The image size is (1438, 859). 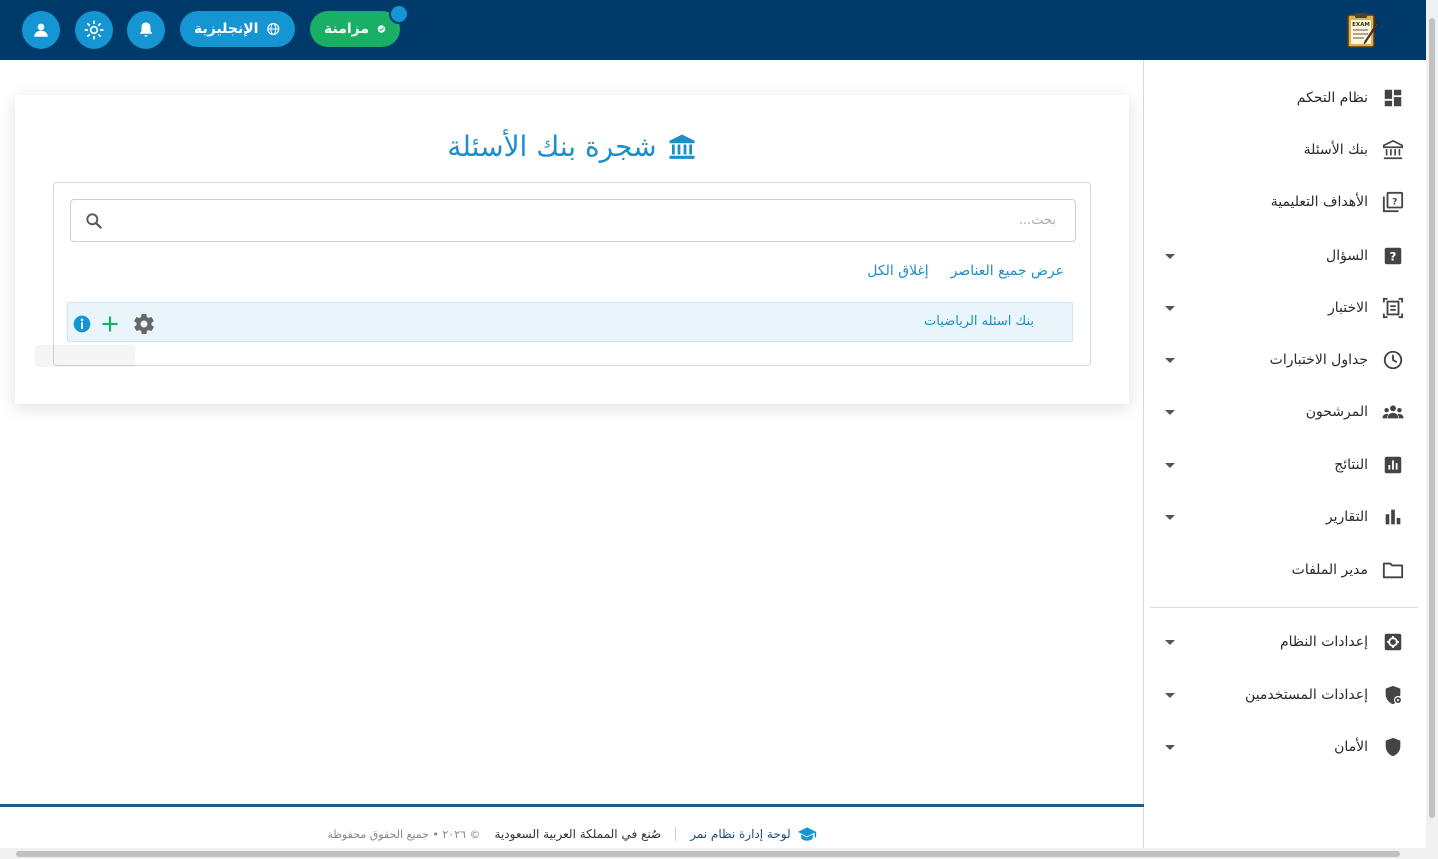 I want to click on page-title: شجرة بنك الأسئلة, so click(x=572, y=146).